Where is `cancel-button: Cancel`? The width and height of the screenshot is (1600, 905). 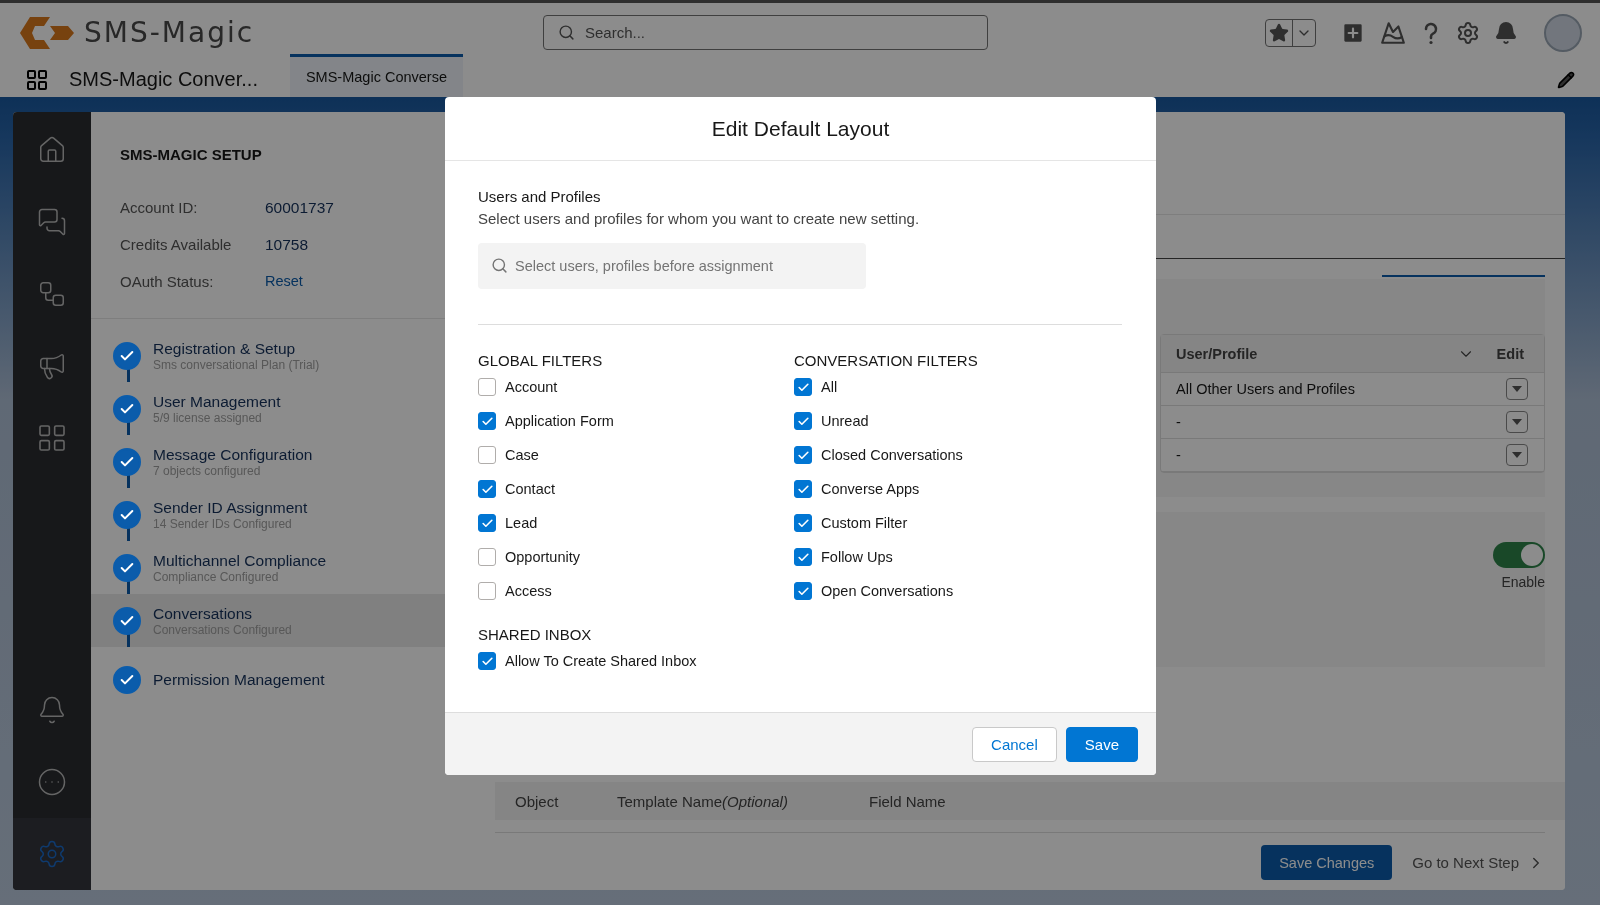
cancel-button: Cancel is located at coordinates (1014, 744).